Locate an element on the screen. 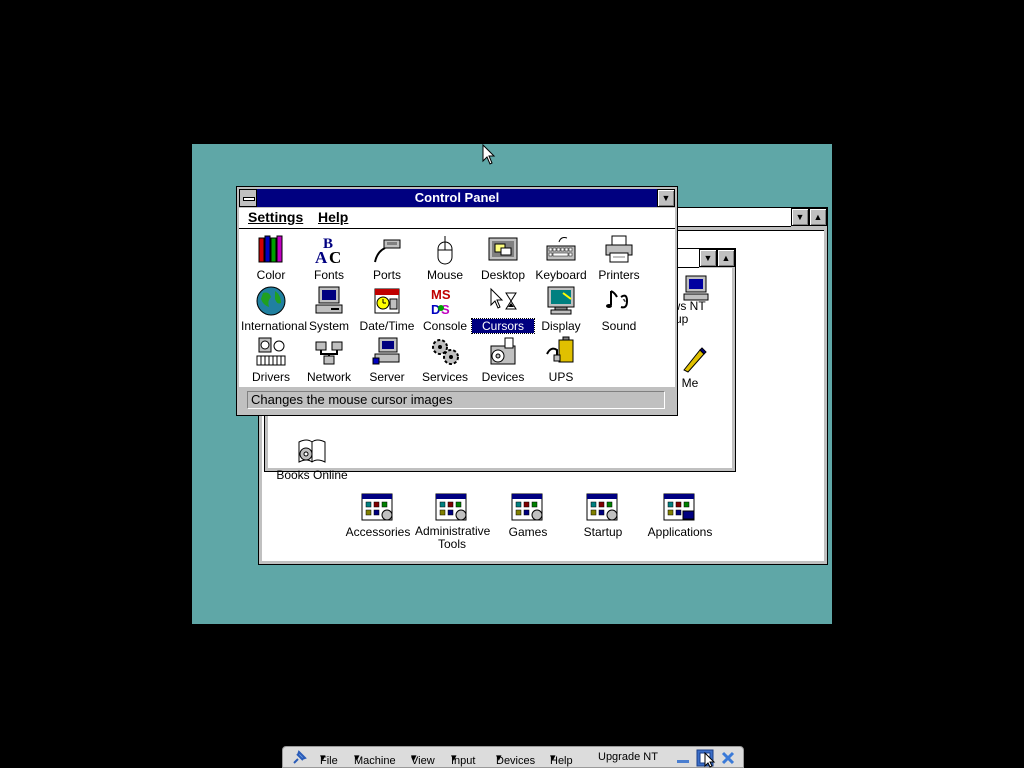 The height and width of the screenshot is (768, 1024). cp-item-label: Printers is located at coordinates (619, 275).